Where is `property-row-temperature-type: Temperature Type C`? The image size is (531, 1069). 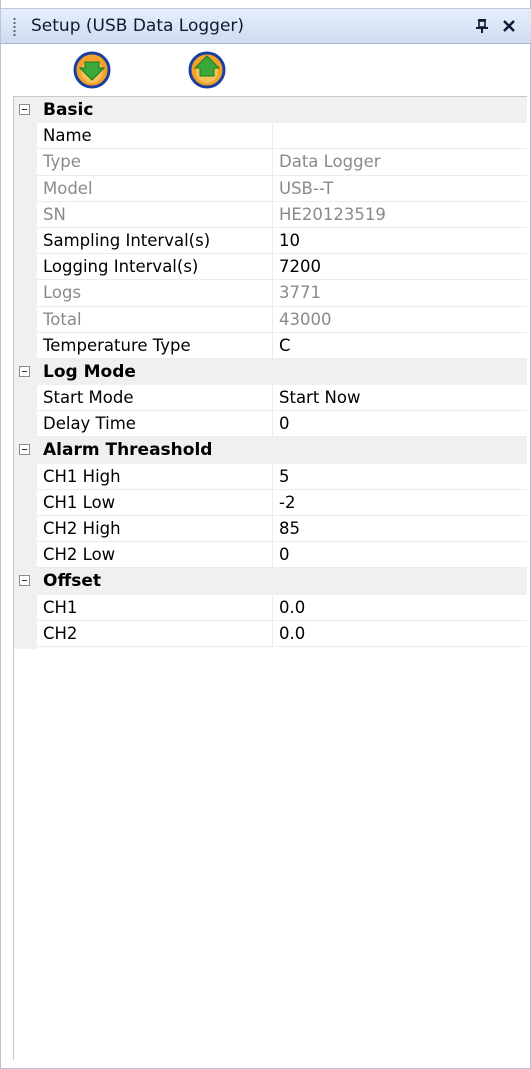 property-row-temperature-type: Temperature Type C is located at coordinates (270, 345).